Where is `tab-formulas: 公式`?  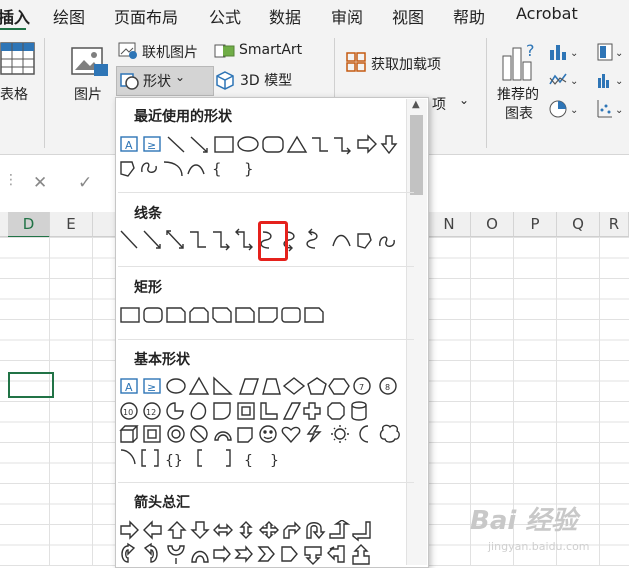
tab-formulas: 公式 is located at coordinates (225, 16).